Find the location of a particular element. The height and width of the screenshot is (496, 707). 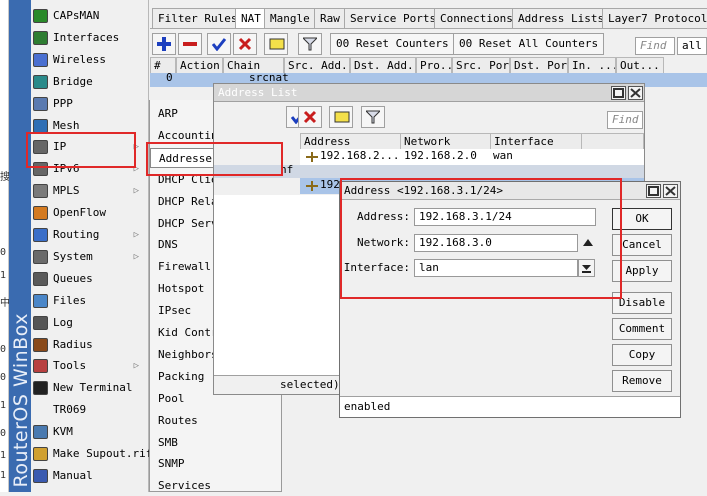

disable-button is located at coordinates (245, 44).